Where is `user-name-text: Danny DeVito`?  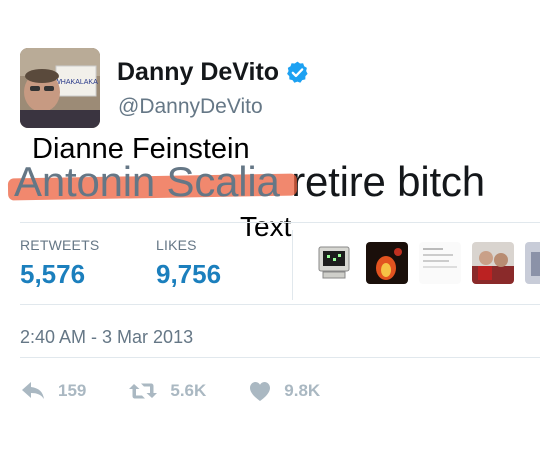
user-name-text: Danny DeVito is located at coordinates (198, 72).